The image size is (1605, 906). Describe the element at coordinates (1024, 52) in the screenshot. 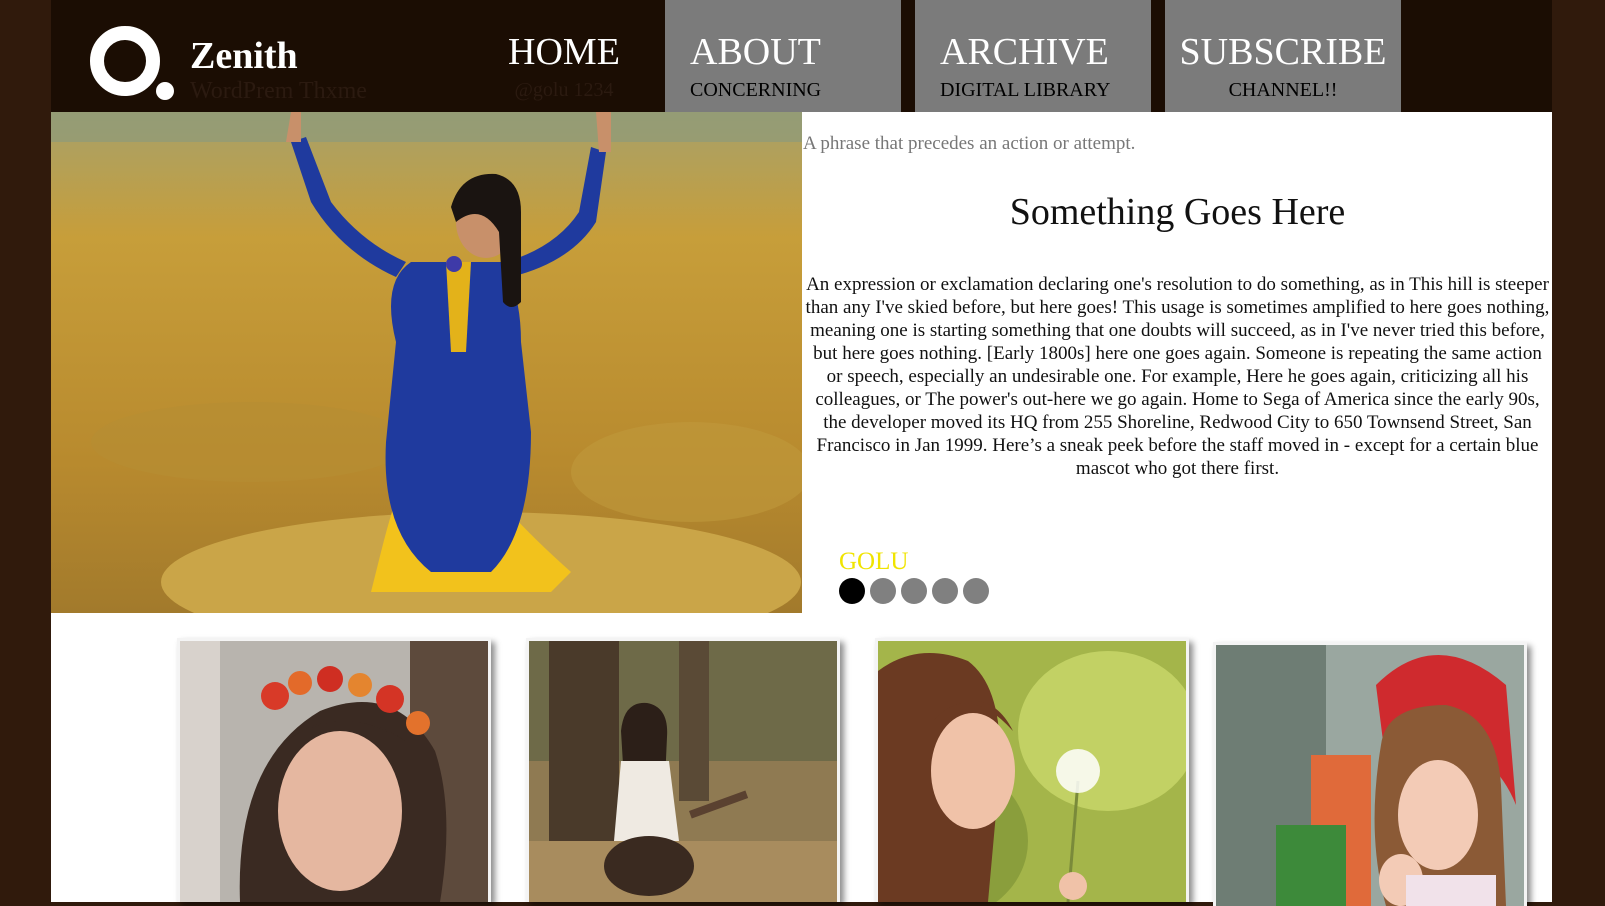

I see `nav-archive-title: ARCHIVE` at that location.